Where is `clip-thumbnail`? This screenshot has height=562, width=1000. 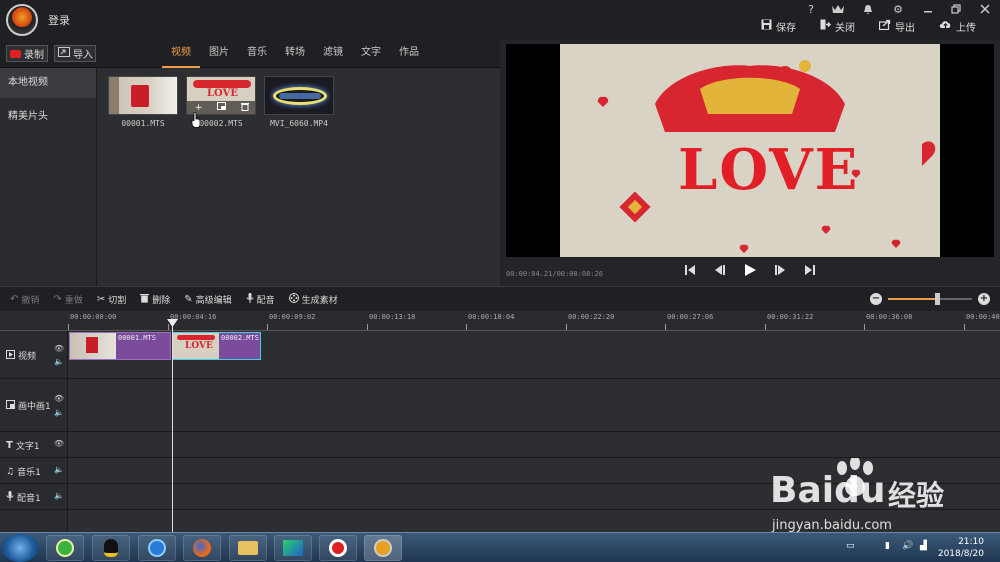
clip-thumbnail is located at coordinates (93, 346).